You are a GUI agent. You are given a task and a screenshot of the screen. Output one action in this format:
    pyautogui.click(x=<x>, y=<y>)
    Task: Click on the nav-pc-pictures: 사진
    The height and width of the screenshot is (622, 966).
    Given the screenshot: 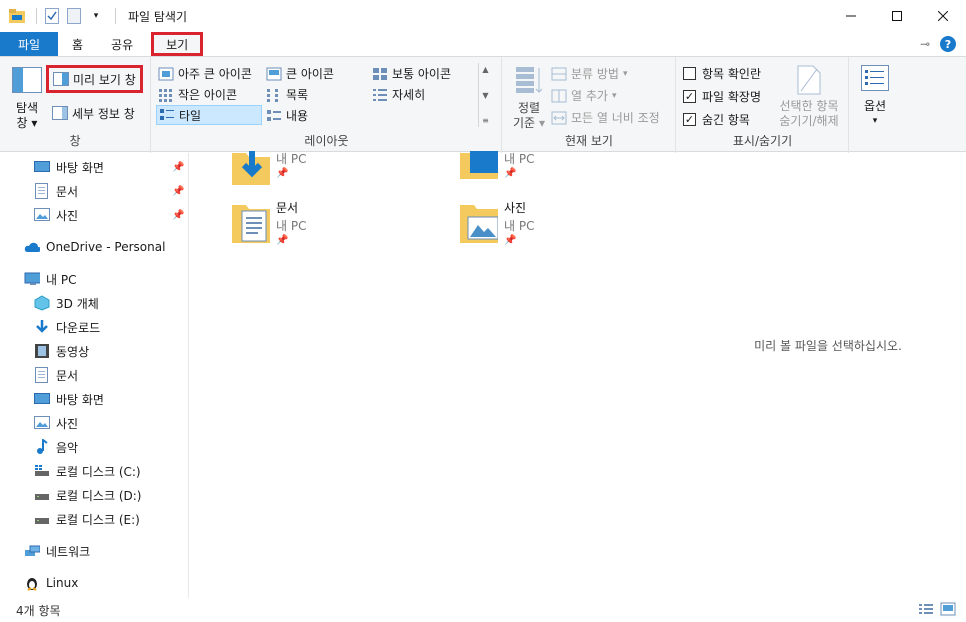 What is the action you would take?
    pyautogui.click(x=56, y=423)
    